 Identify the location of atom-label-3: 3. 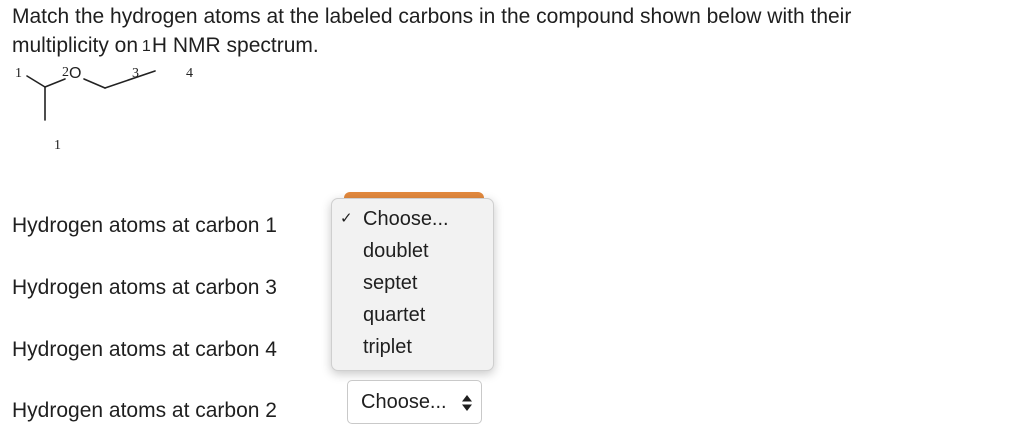
(135, 73).